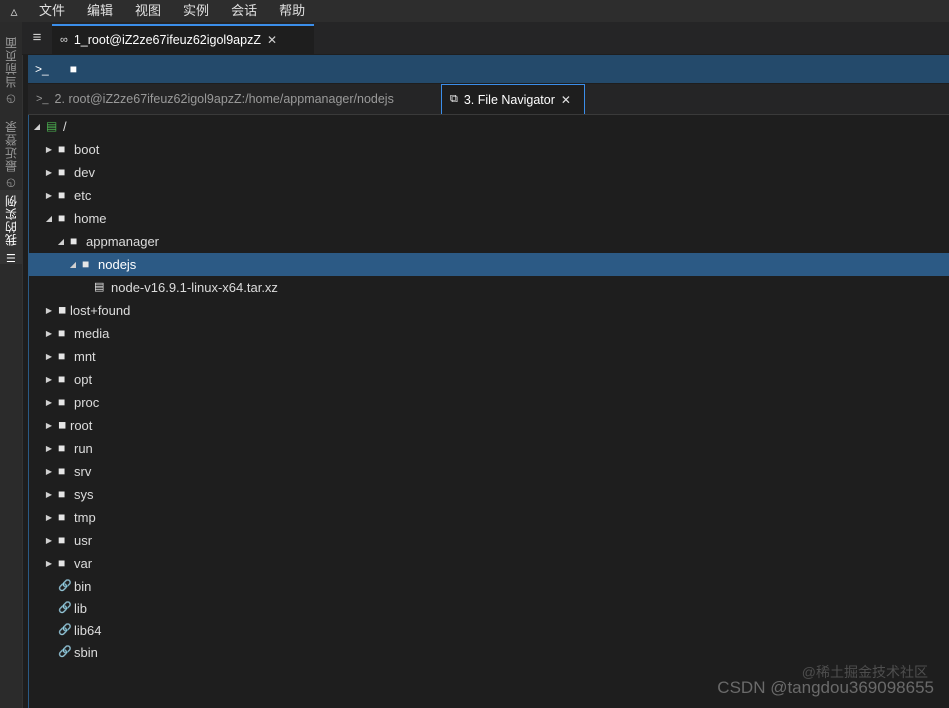 The height and width of the screenshot is (708, 949). What do you see at coordinates (489, 652) in the screenshot?
I see `tree-item: 🔗 sbin` at bounding box center [489, 652].